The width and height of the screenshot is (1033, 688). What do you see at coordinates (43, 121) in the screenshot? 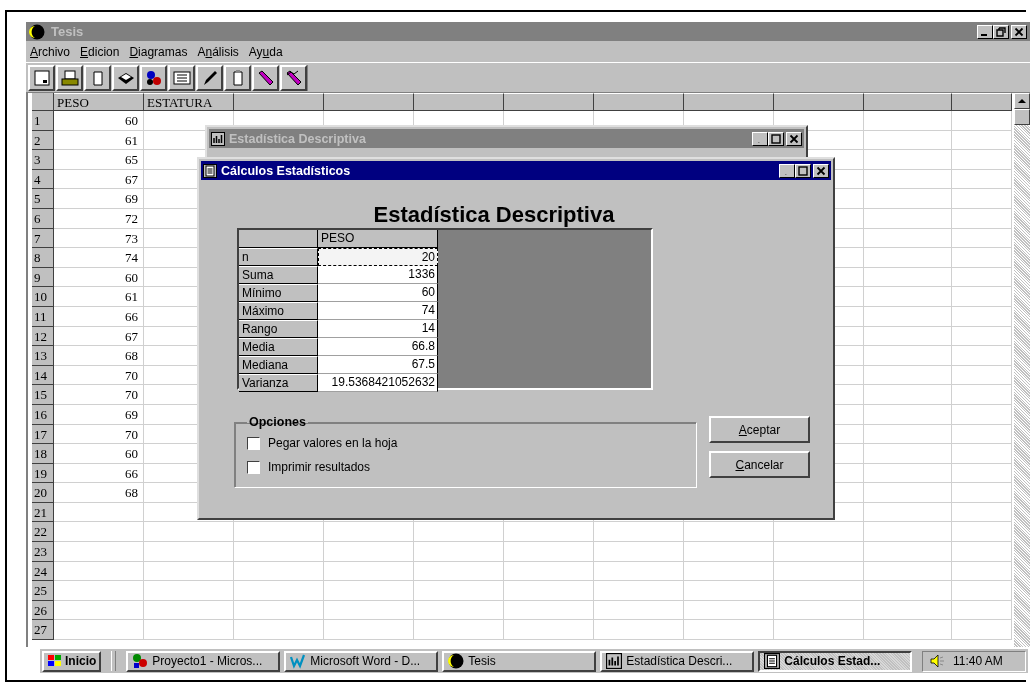
I see `row-header: 1` at bounding box center [43, 121].